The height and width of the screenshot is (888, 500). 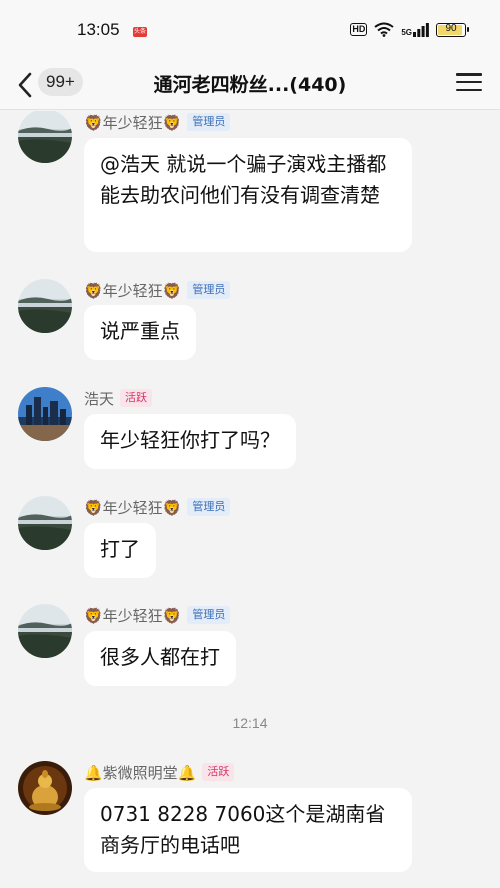 I want to click on status-time: 13:05, so click(x=98, y=29).